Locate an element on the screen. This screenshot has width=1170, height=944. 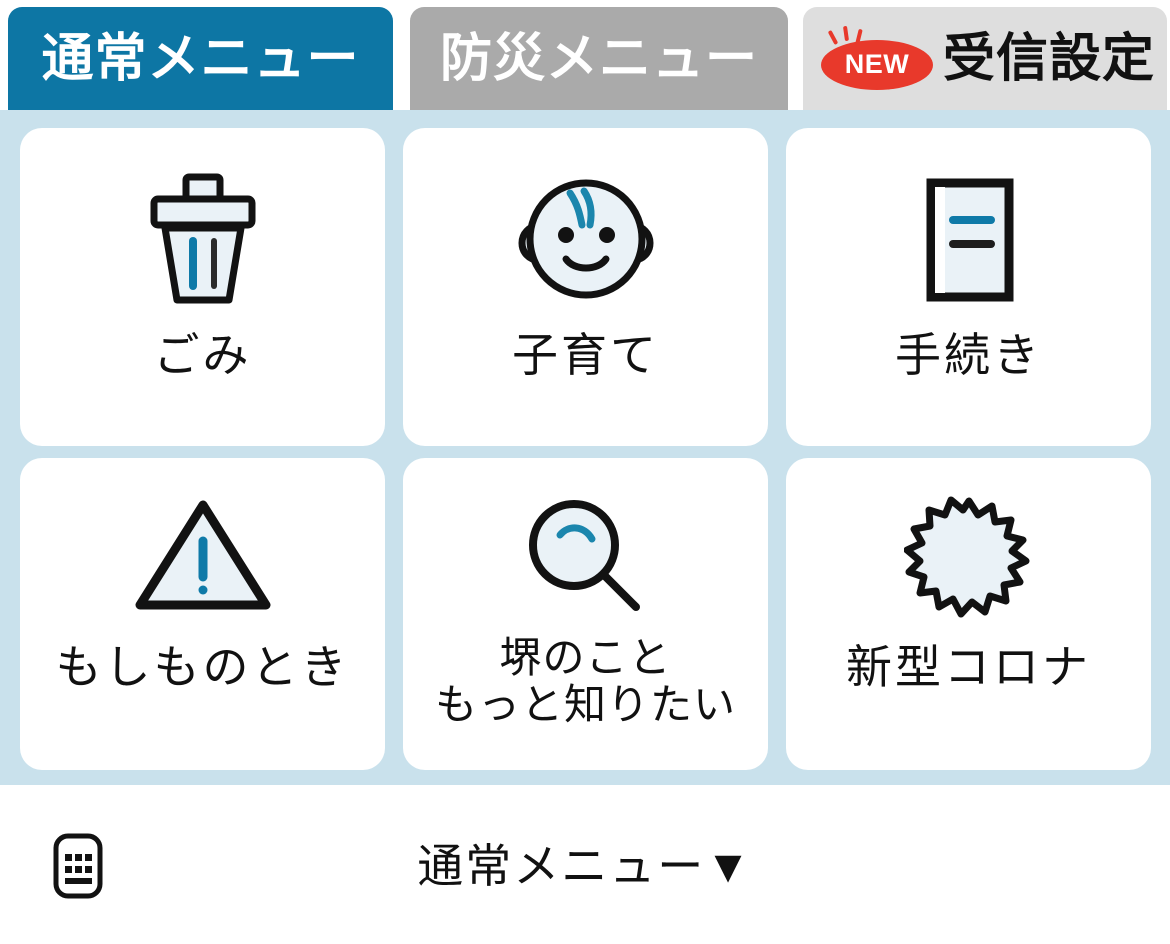
menu-toggle: 通常メニュー▼ is located at coordinates (585, 866).